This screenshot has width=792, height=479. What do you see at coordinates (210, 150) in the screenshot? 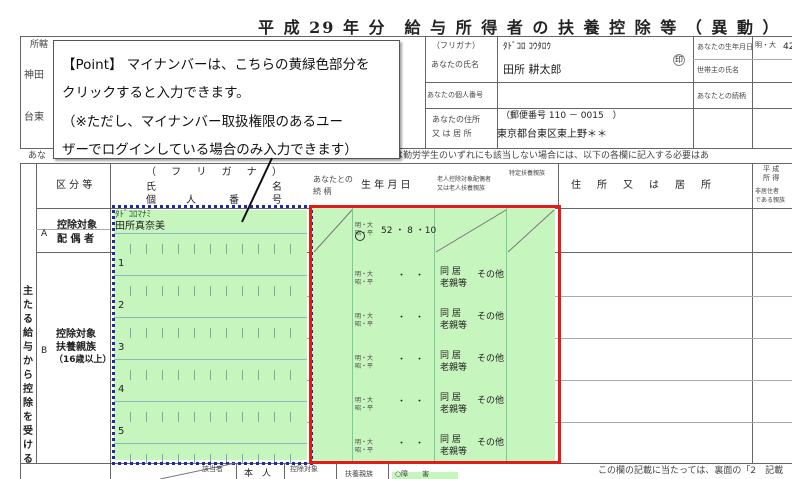
I see `callout-line-4: ザーでログインしている場合のみ入力できます）` at bounding box center [210, 150].